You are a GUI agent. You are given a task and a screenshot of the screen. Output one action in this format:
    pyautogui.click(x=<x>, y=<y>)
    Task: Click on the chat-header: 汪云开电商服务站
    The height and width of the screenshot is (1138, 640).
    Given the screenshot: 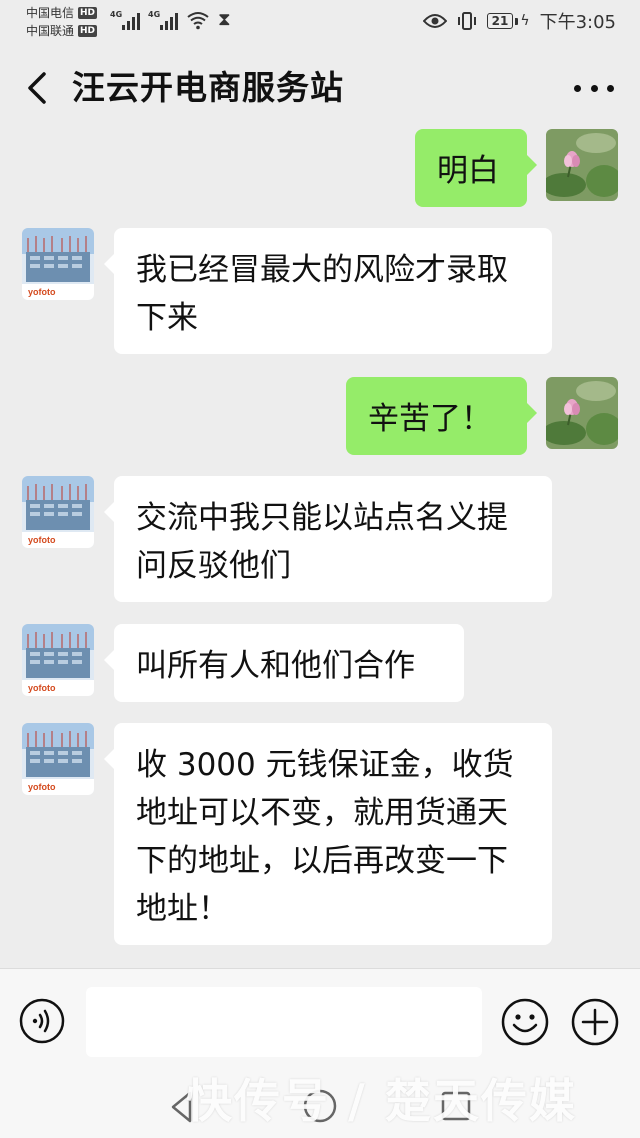 What is the action you would take?
    pyautogui.click(x=320, y=88)
    